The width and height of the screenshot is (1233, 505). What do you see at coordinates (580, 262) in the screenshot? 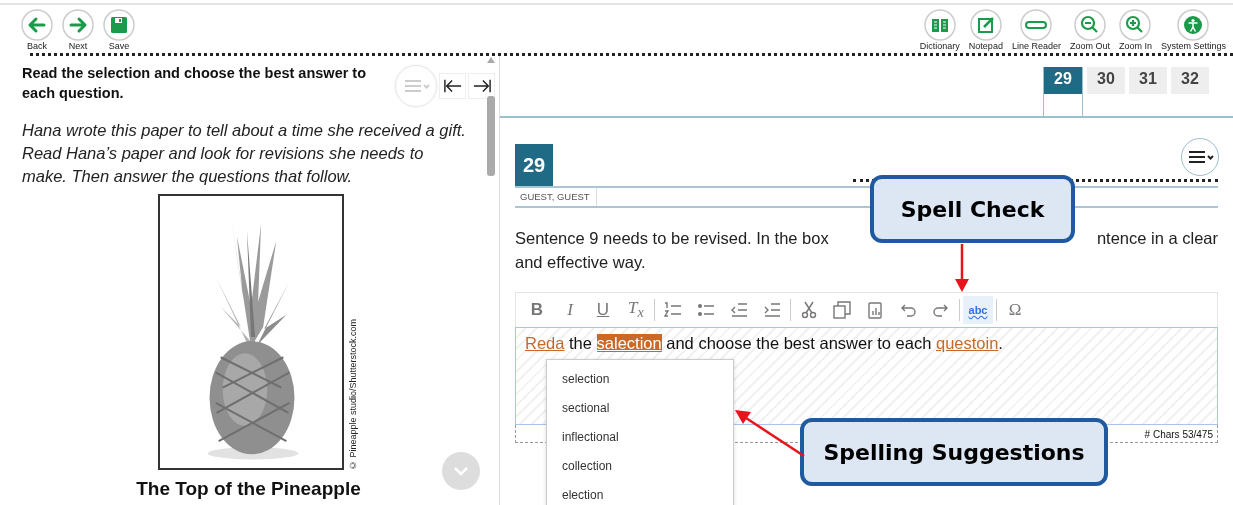
I see `prompt-text: and effective way.` at bounding box center [580, 262].